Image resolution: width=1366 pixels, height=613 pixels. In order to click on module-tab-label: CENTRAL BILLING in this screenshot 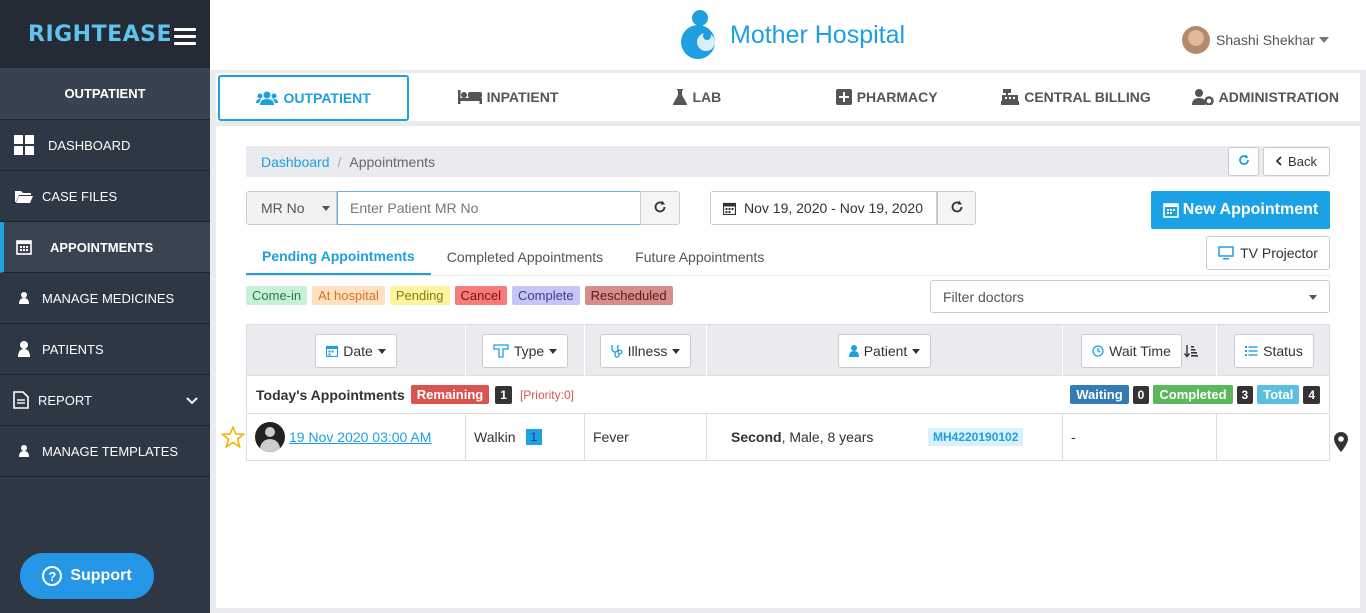, I will do `click(1087, 97)`.